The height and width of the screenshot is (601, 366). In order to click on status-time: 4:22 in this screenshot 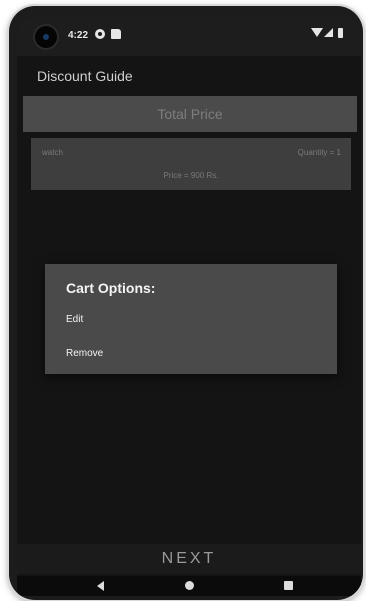, I will do `click(78, 35)`.